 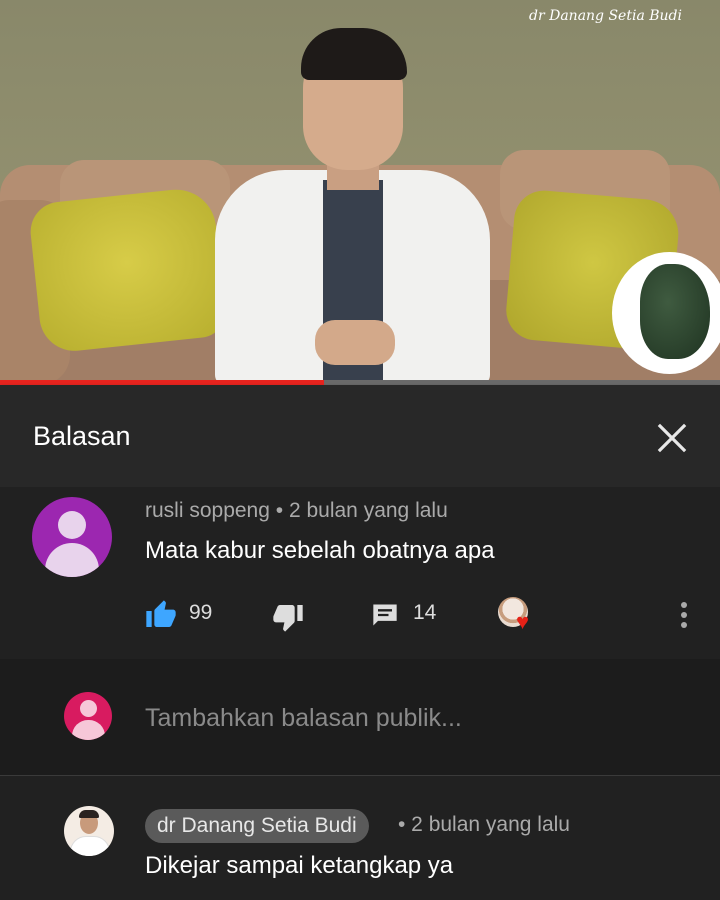 I want to click on comment-time: 2 bulan yang lalu, so click(x=368, y=510).